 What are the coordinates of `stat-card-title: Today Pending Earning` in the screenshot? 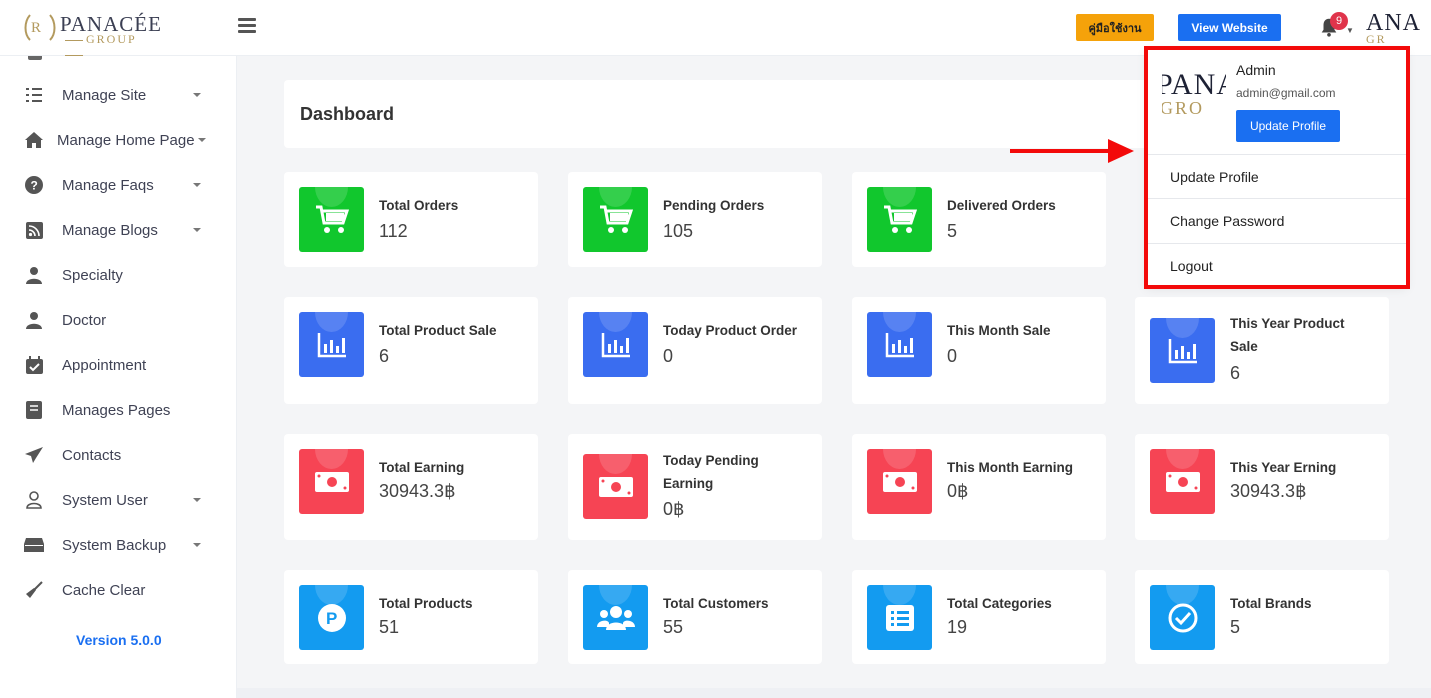 It's located at (711, 472).